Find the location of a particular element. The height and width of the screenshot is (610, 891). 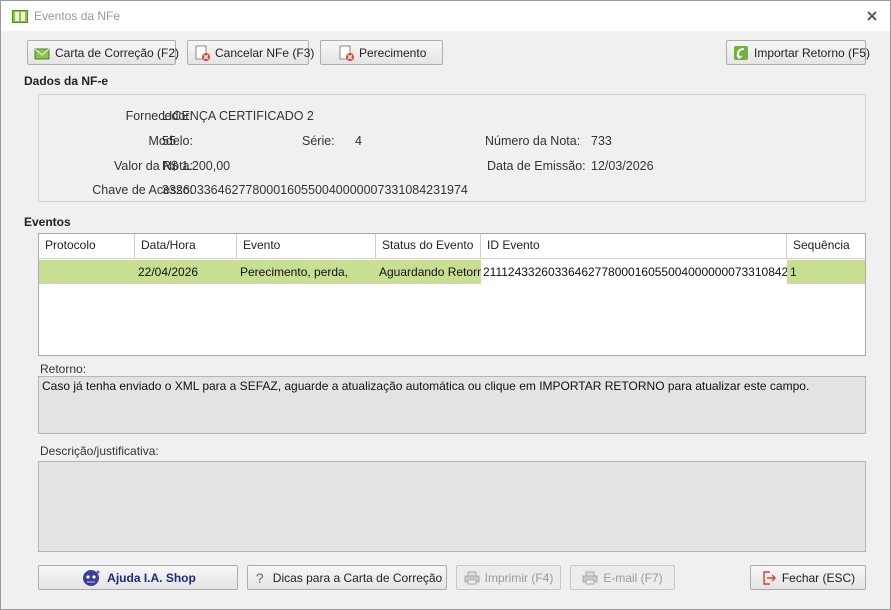

fechar-label: Fechar (ESC) is located at coordinates (818, 577).